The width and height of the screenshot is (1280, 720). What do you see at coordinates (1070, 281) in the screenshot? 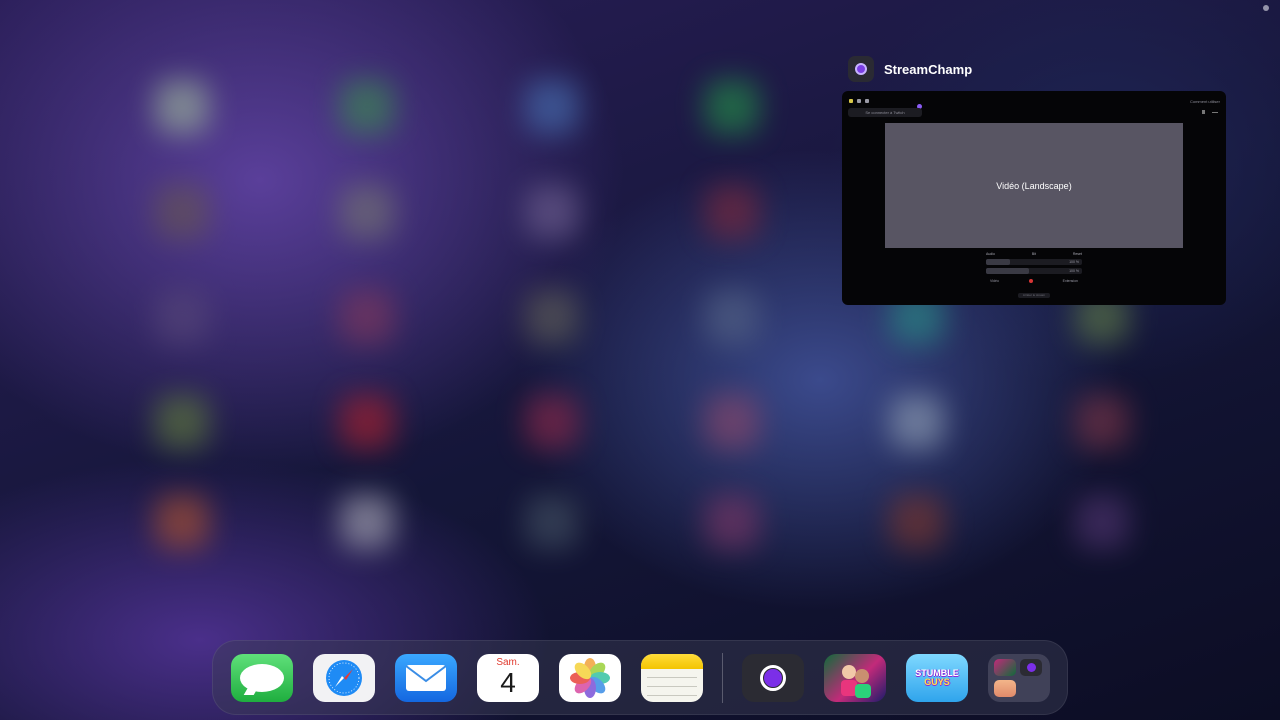
I see `preview-right-label: Extension` at bounding box center [1070, 281].